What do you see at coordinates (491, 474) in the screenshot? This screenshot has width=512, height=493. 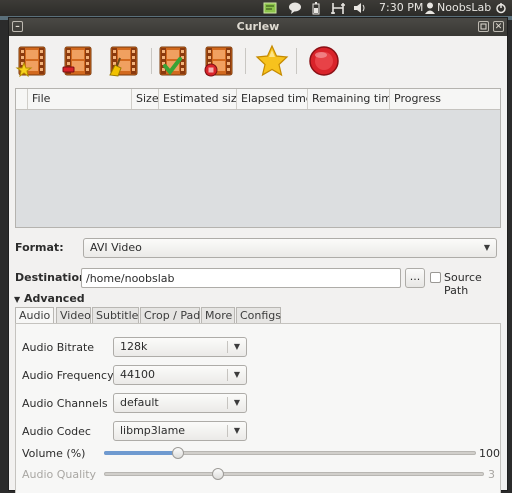 I see `audio-quality-value: 3` at bounding box center [491, 474].